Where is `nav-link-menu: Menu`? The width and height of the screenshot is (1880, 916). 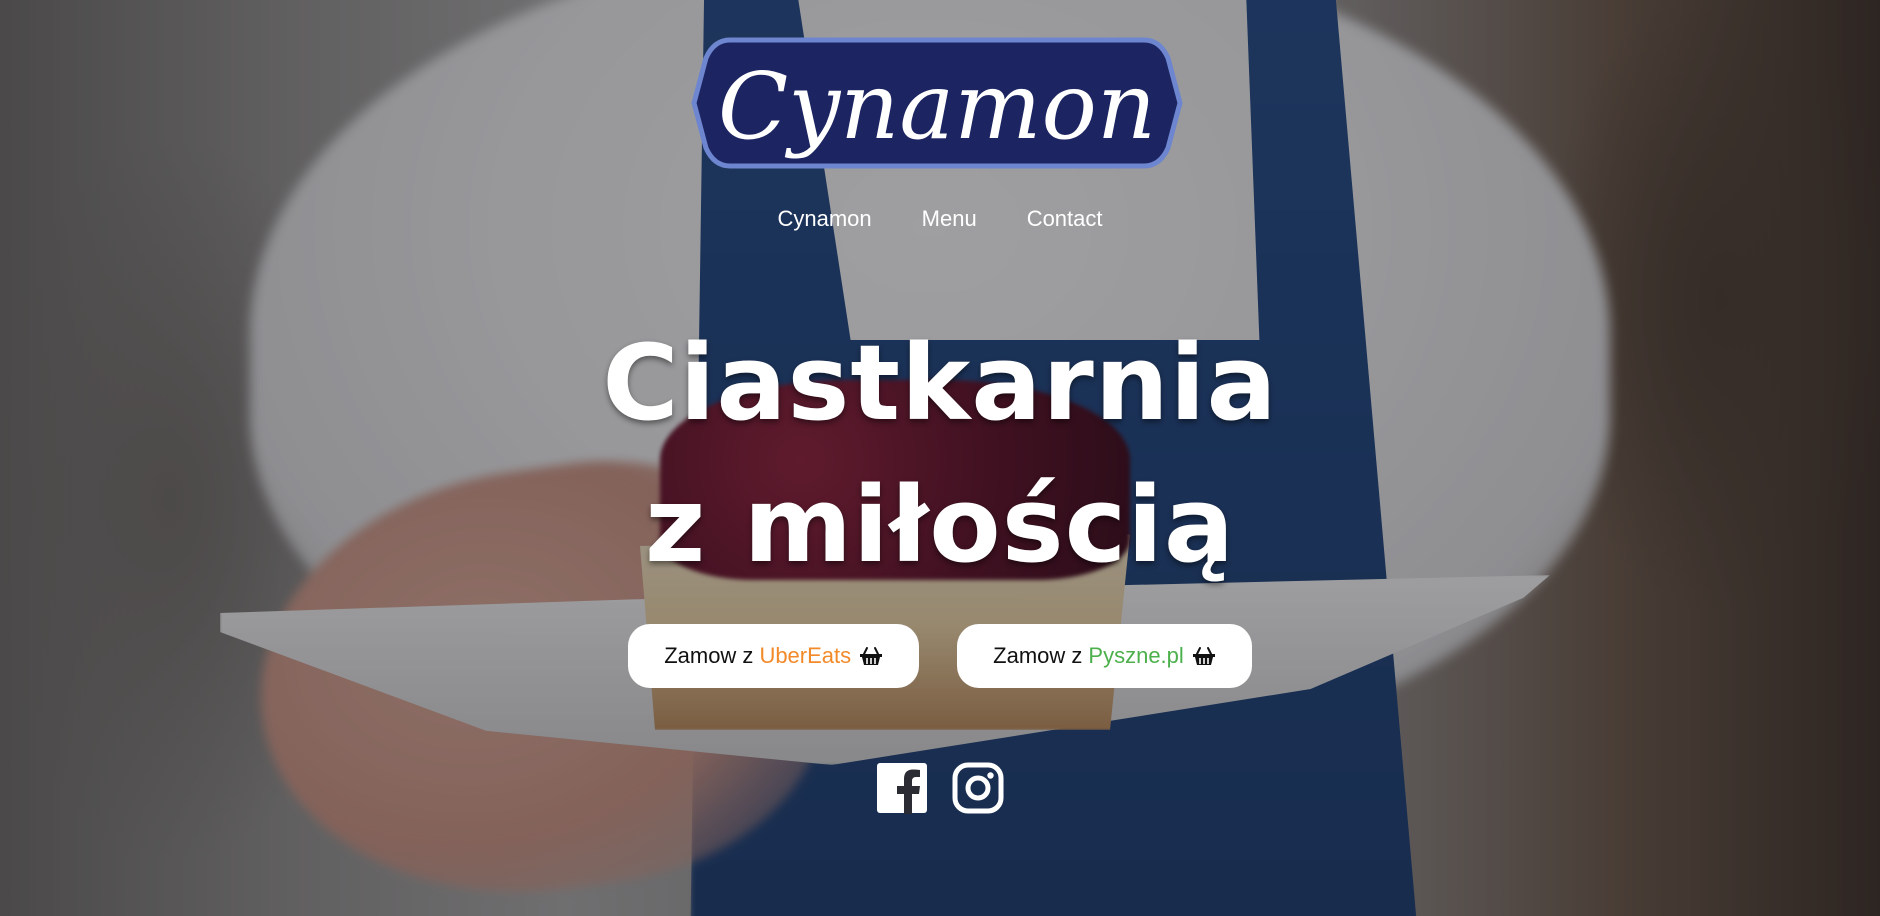
nav-link-menu: Menu is located at coordinates (949, 219).